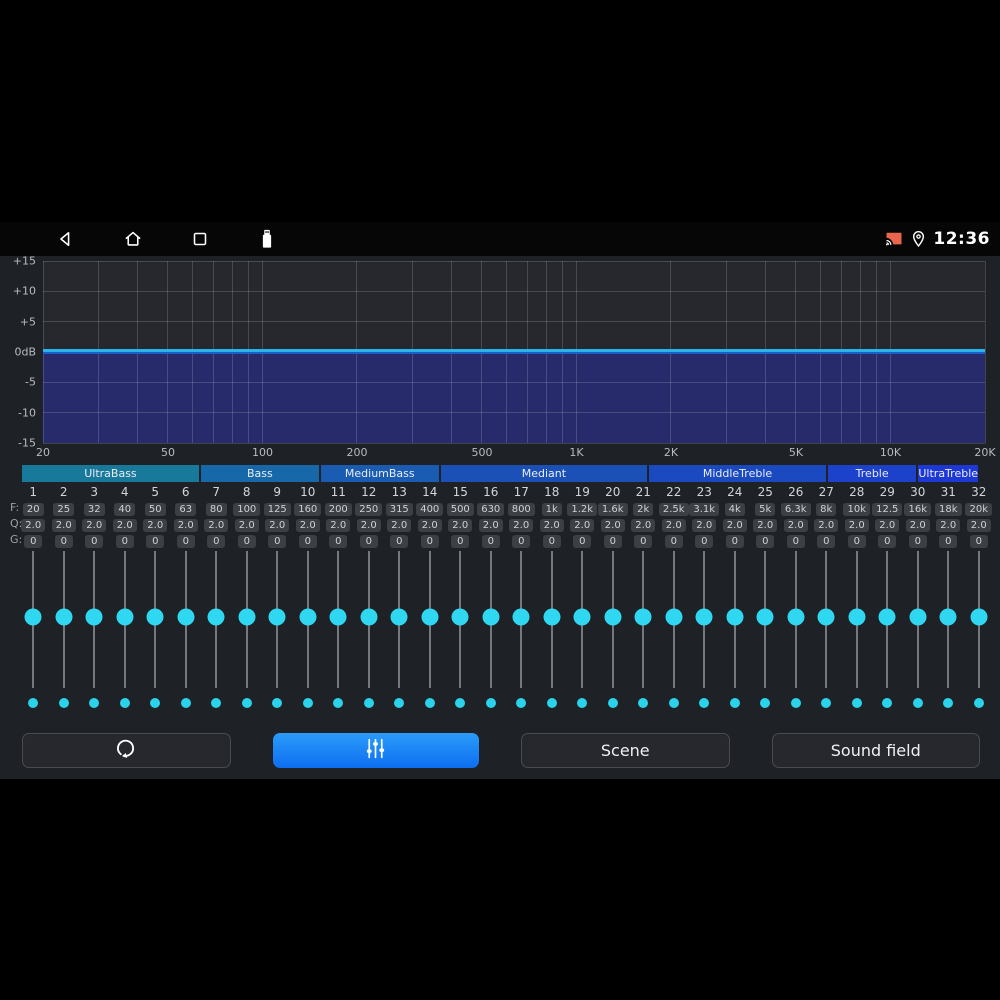  Describe the element at coordinates (133, 239) in the screenshot. I see `home-icon` at that location.